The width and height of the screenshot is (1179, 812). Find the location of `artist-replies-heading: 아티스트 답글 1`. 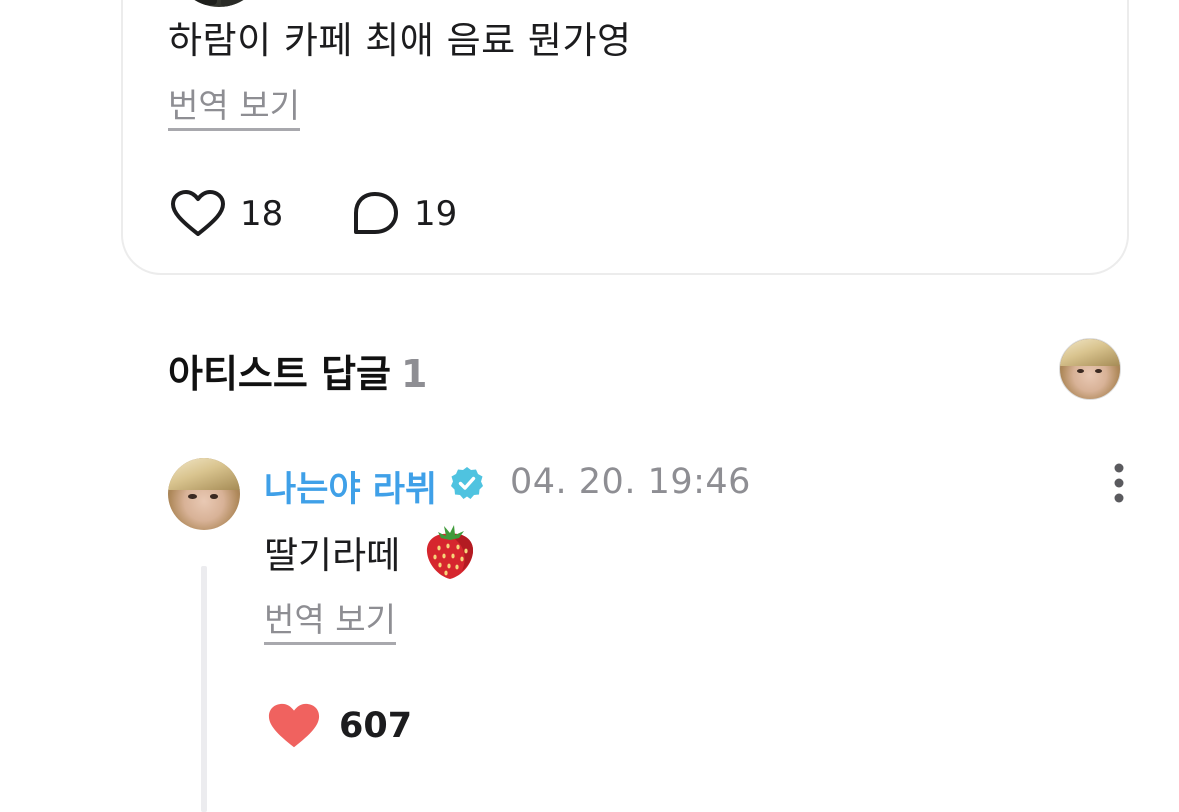

artist-replies-heading: 아티스트 답글 1 is located at coordinates (297, 370).